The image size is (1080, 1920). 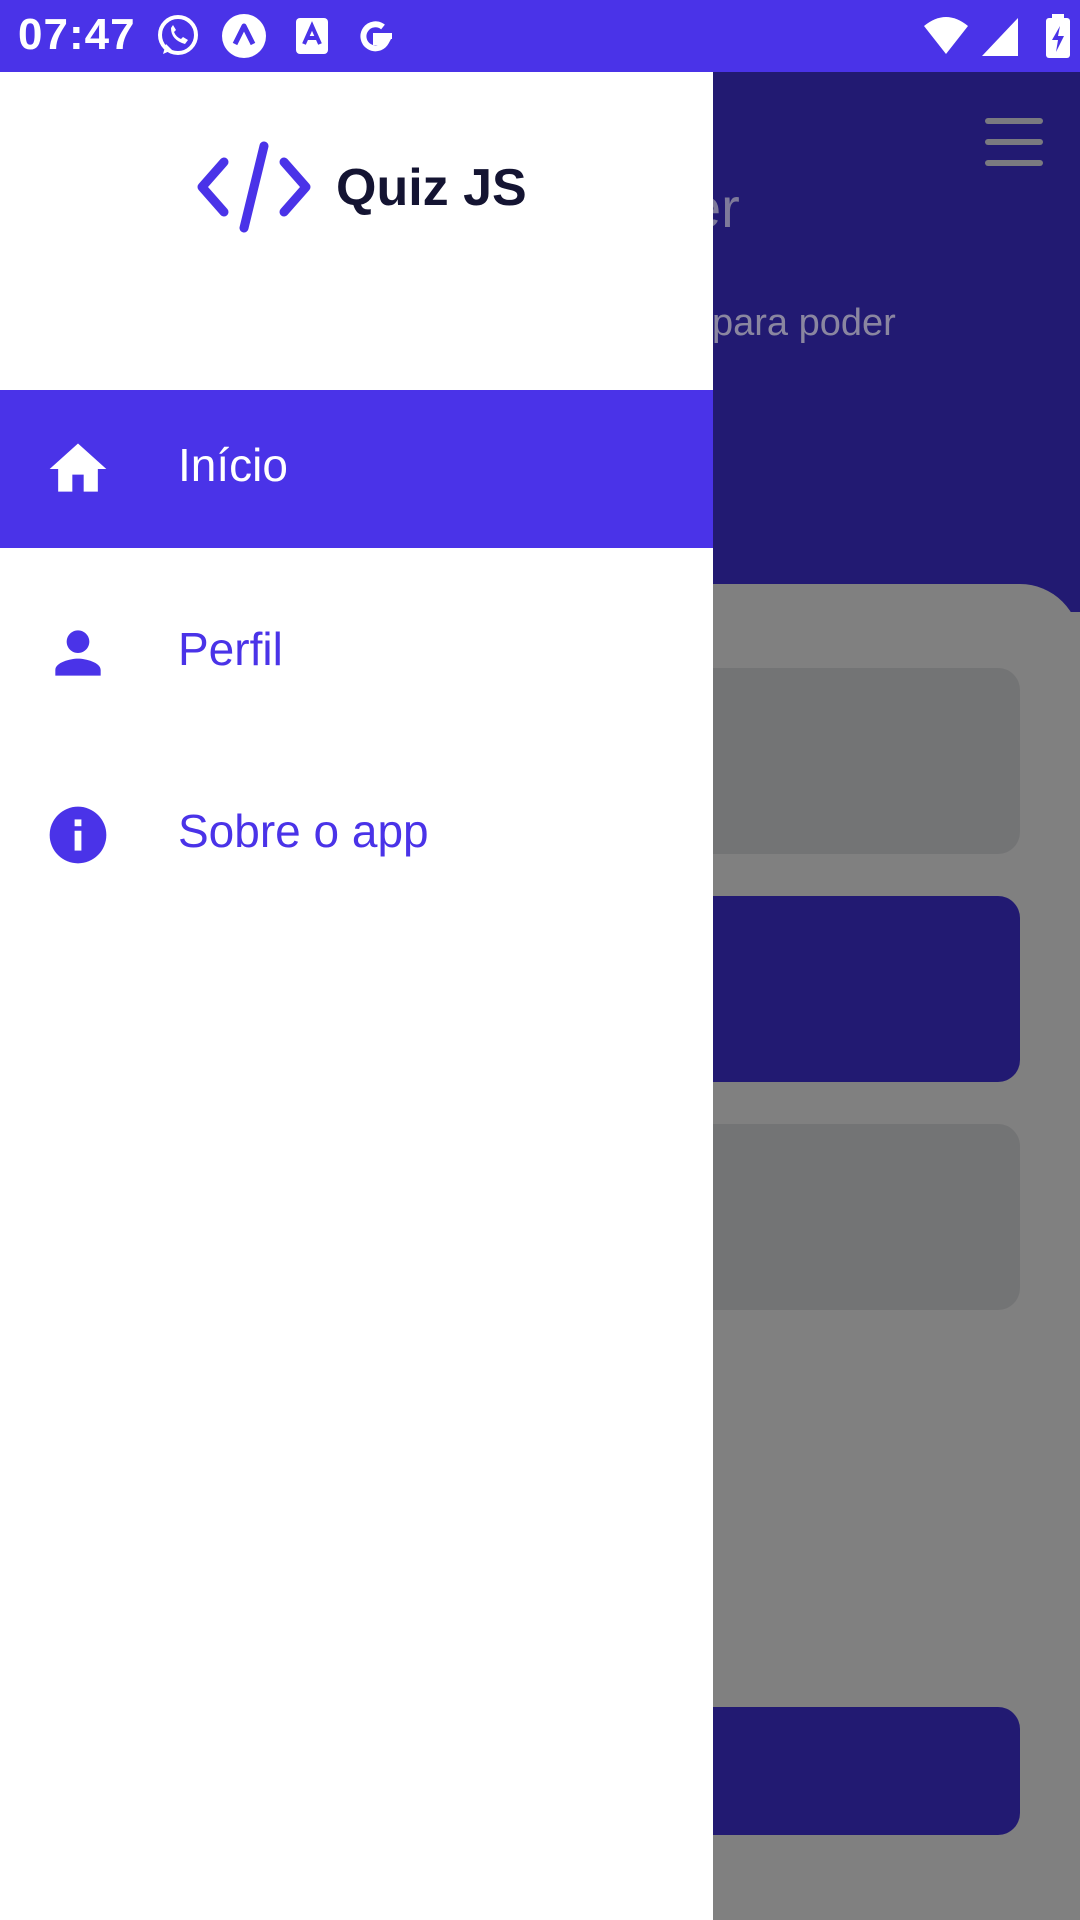 What do you see at coordinates (540, 36) in the screenshot?
I see `status-bar: 07:47` at bounding box center [540, 36].